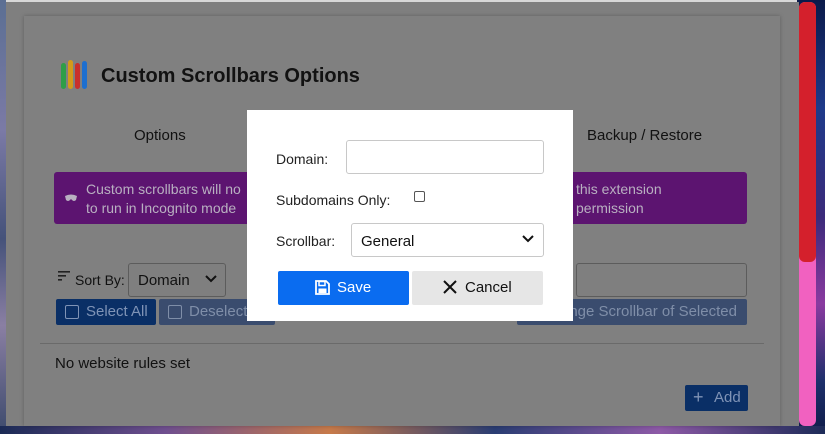  Describe the element at coordinates (619, 198) in the screenshot. I see `notice-text-right: this extension permission` at that location.